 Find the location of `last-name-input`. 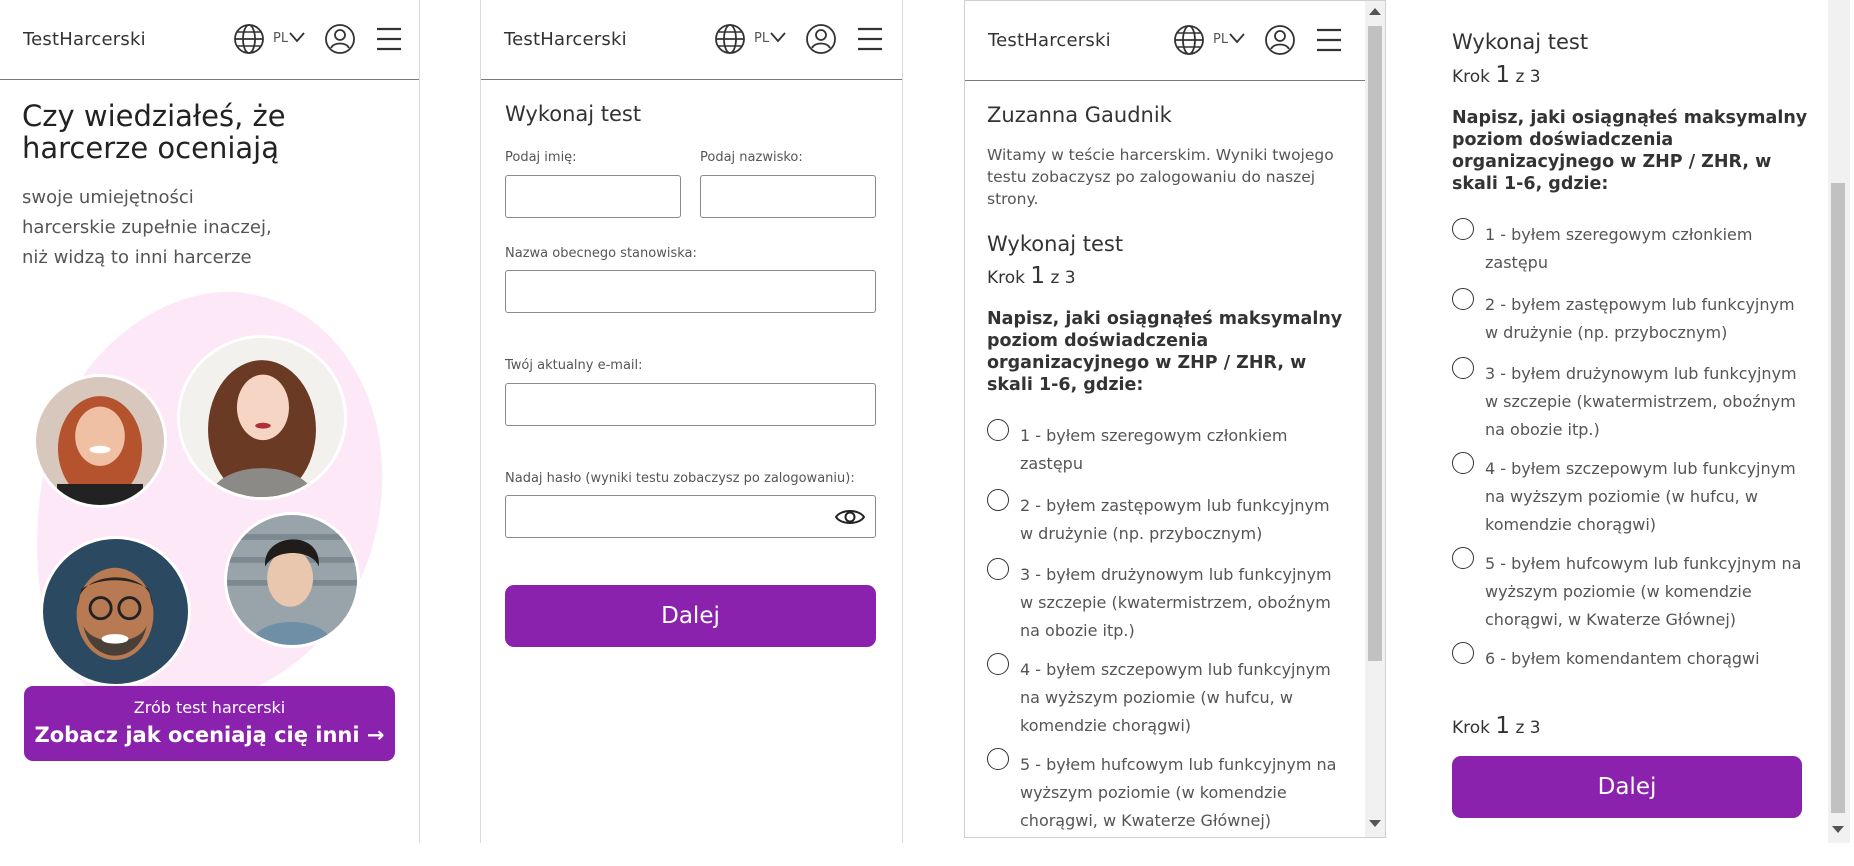

last-name-input is located at coordinates (788, 196).